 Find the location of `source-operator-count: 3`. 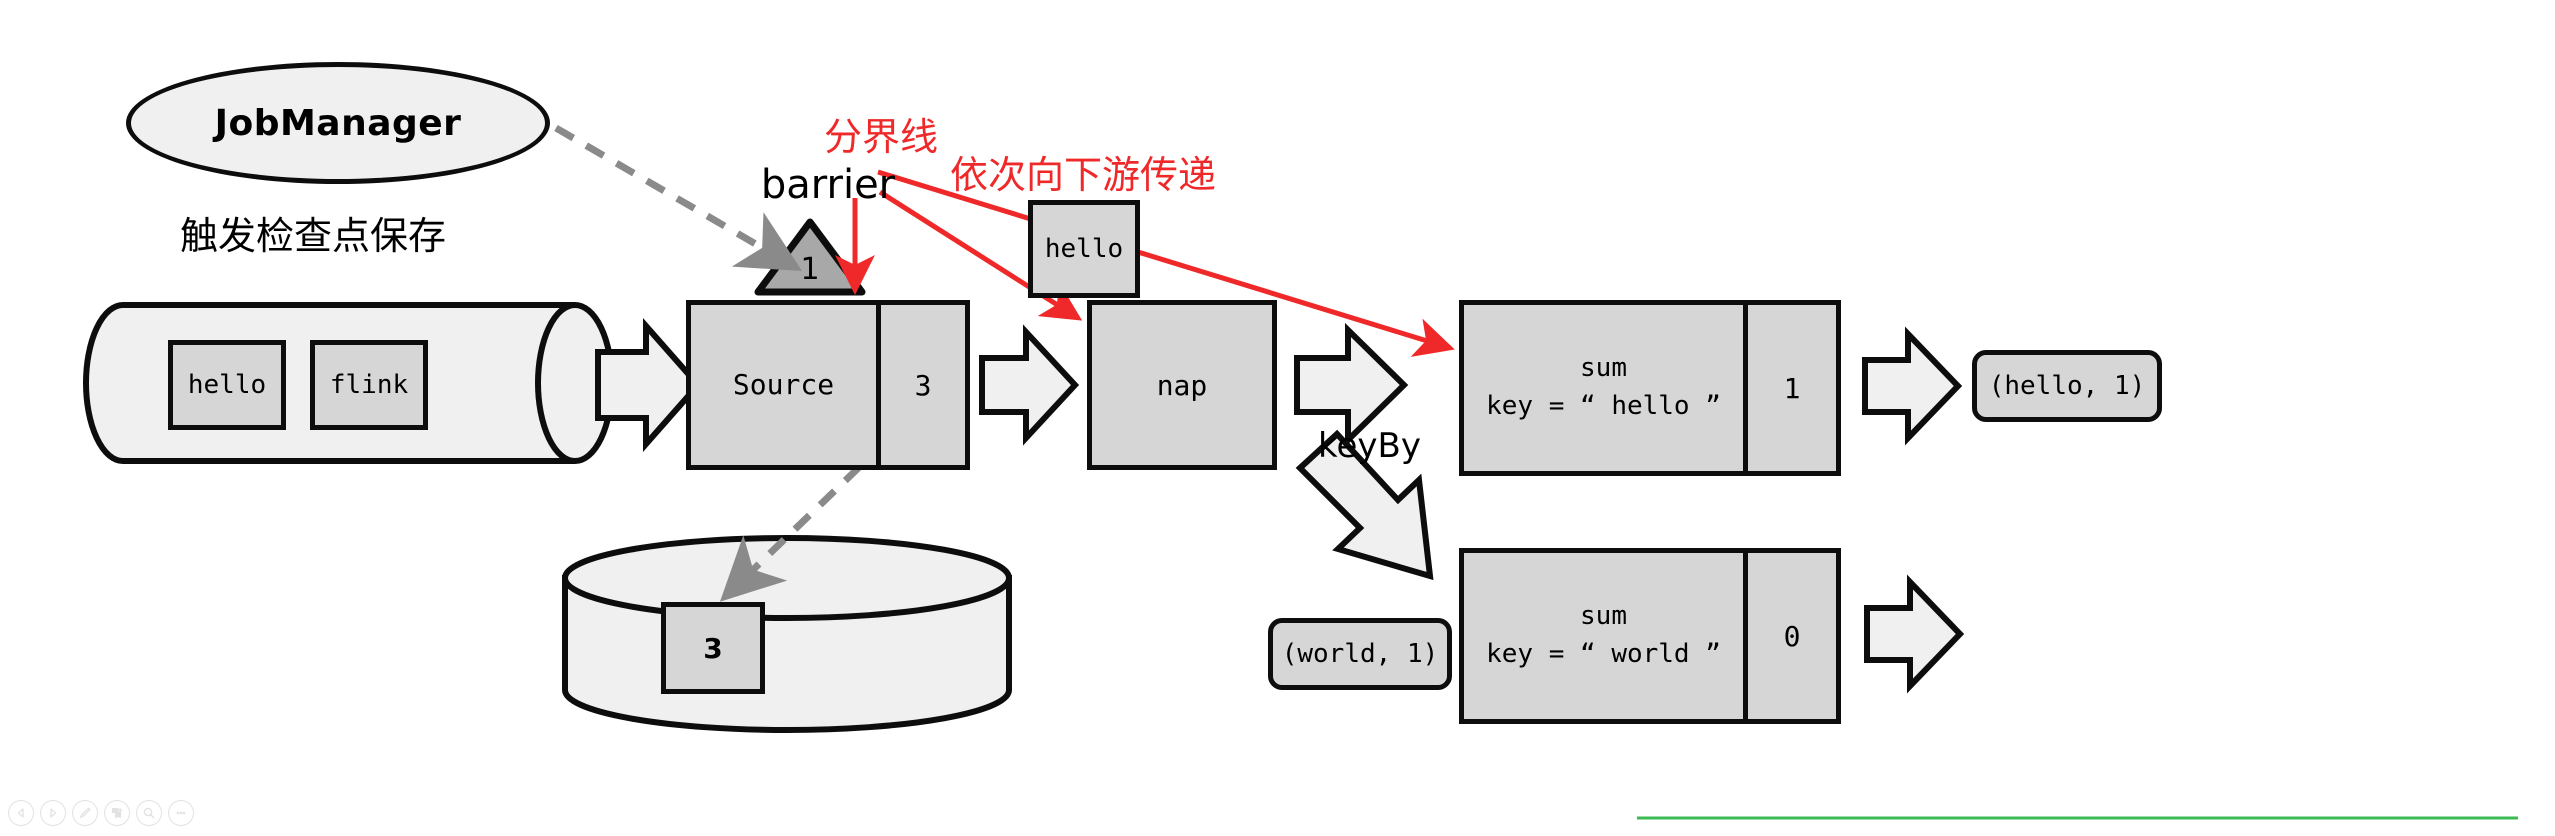

source-operator-count: 3 is located at coordinates (920, 385).